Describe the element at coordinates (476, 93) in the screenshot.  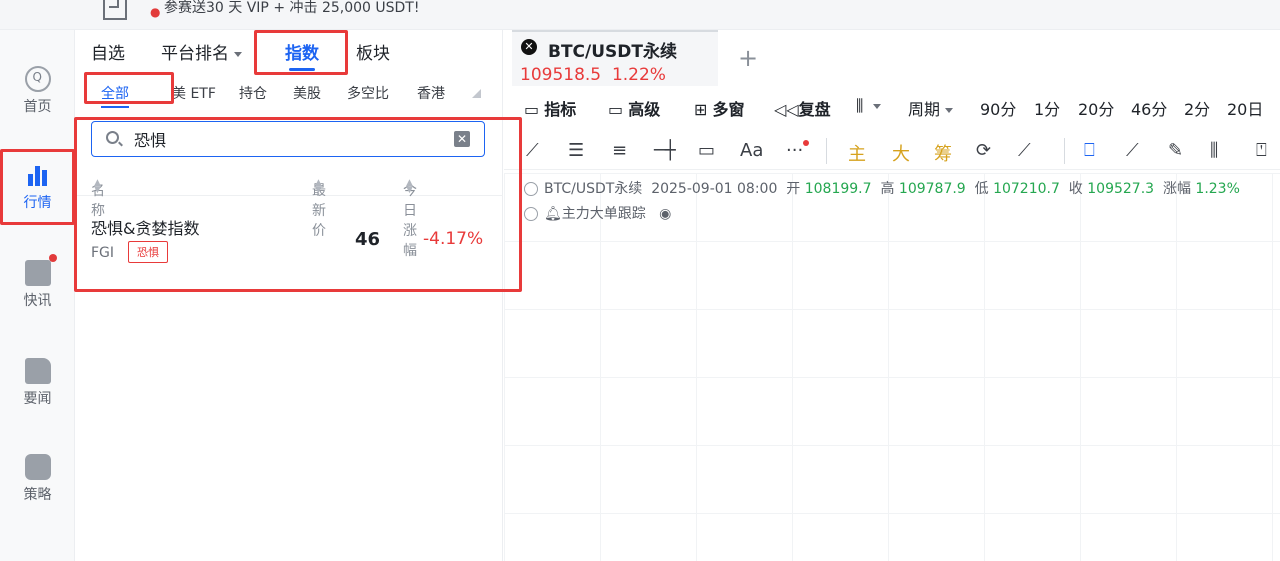
I see `scroll-indicator-icon` at that location.